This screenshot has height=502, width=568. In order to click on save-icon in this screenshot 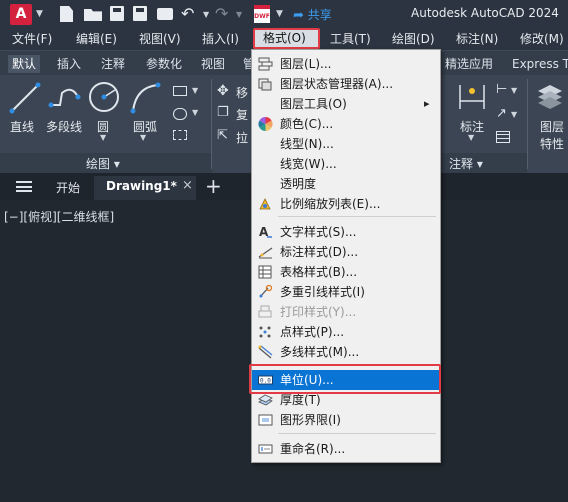, I will do `click(117, 13)`.